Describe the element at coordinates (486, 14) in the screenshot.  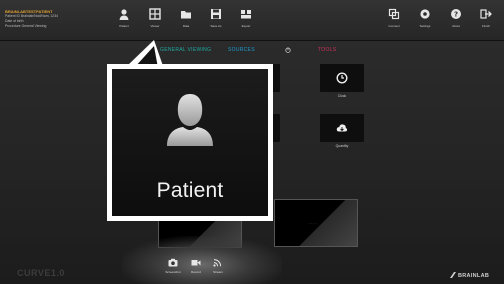
I see `finish-icon` at that location.